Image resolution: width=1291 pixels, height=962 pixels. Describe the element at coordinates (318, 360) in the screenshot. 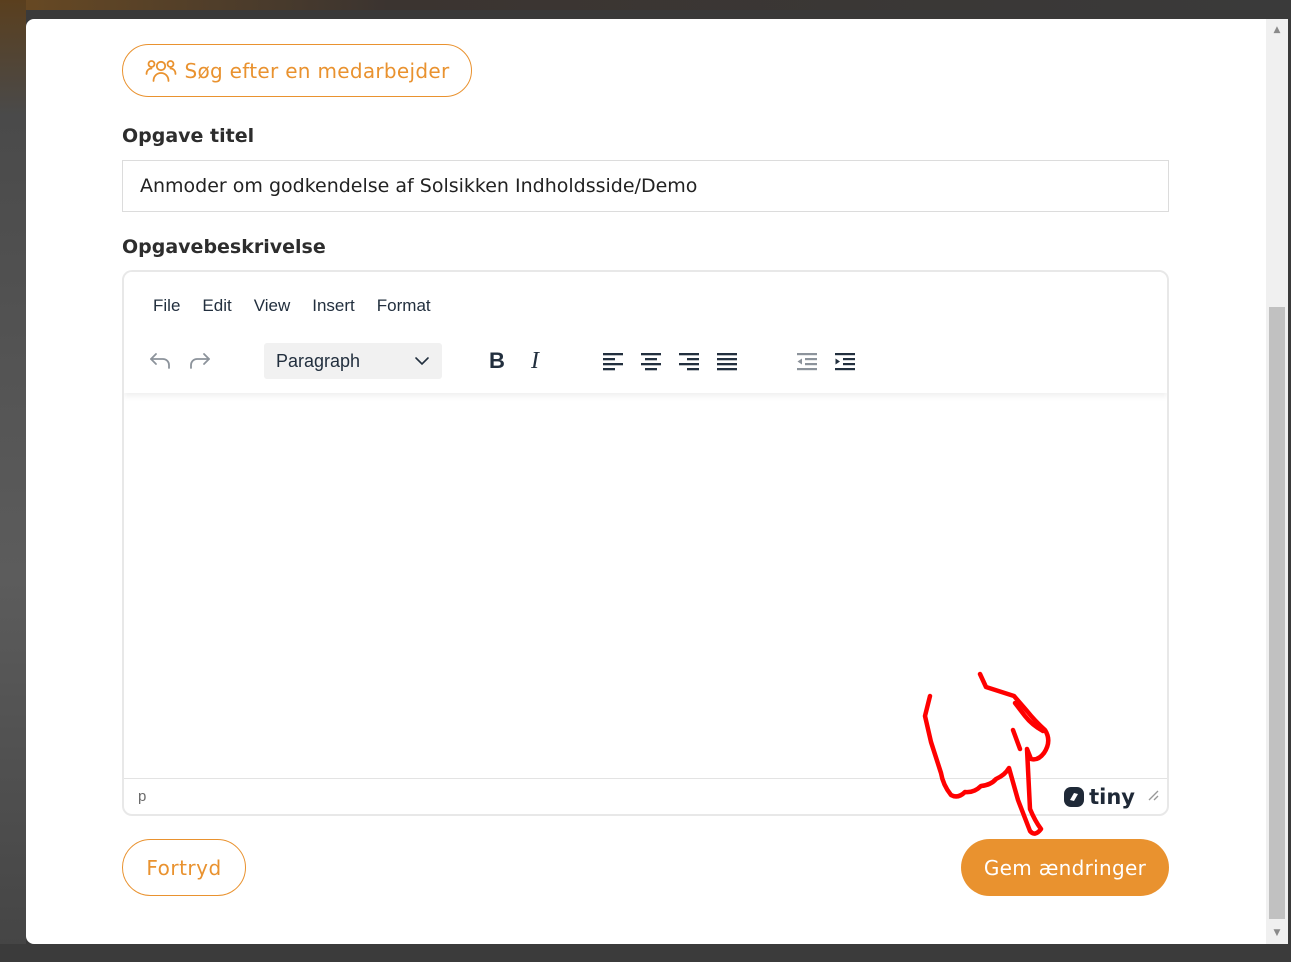

I see `block-format-value: Paragraph` at that location.